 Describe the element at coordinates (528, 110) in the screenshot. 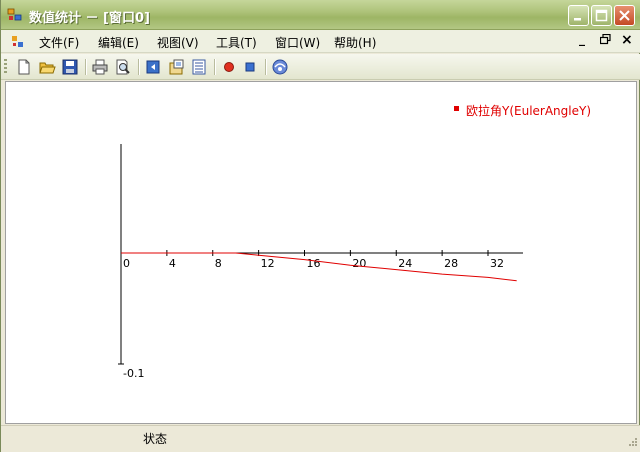

I see `legend-label: 欧拉角Y(EulerAngleY)` at that location.